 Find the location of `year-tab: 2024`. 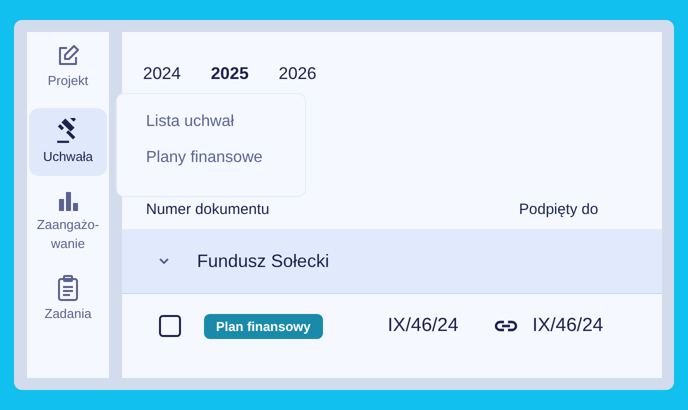

year-tab: 2024 is located at coordinates (162, 74).